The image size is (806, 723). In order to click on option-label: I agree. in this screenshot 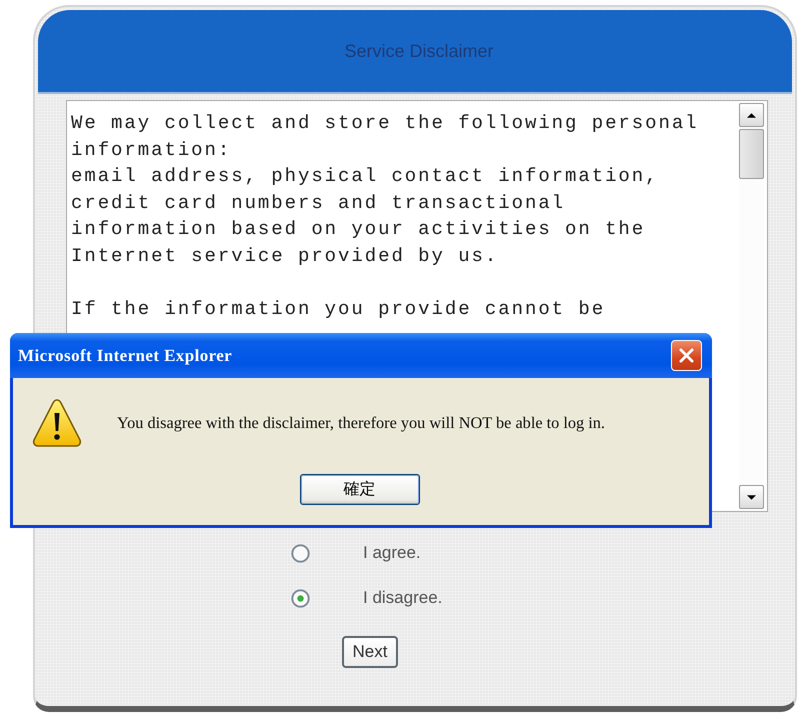, I will do `click(392, 553)`.